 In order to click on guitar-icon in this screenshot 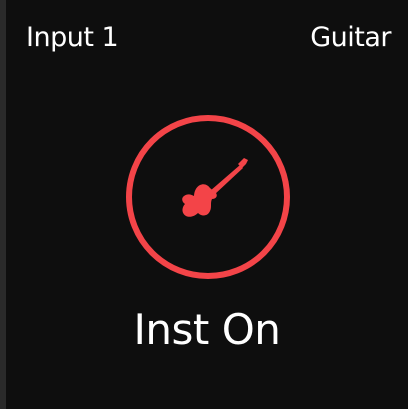, I will do `click(215, 187)`.